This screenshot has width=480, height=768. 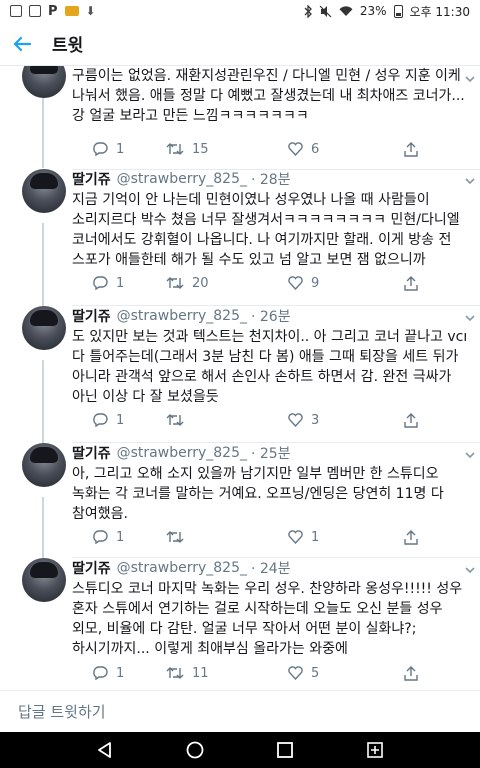 What do you see at coordinates (68, 46) in the screenshot?
I see `page-title: 트윗` at bounding box center [68, 46].